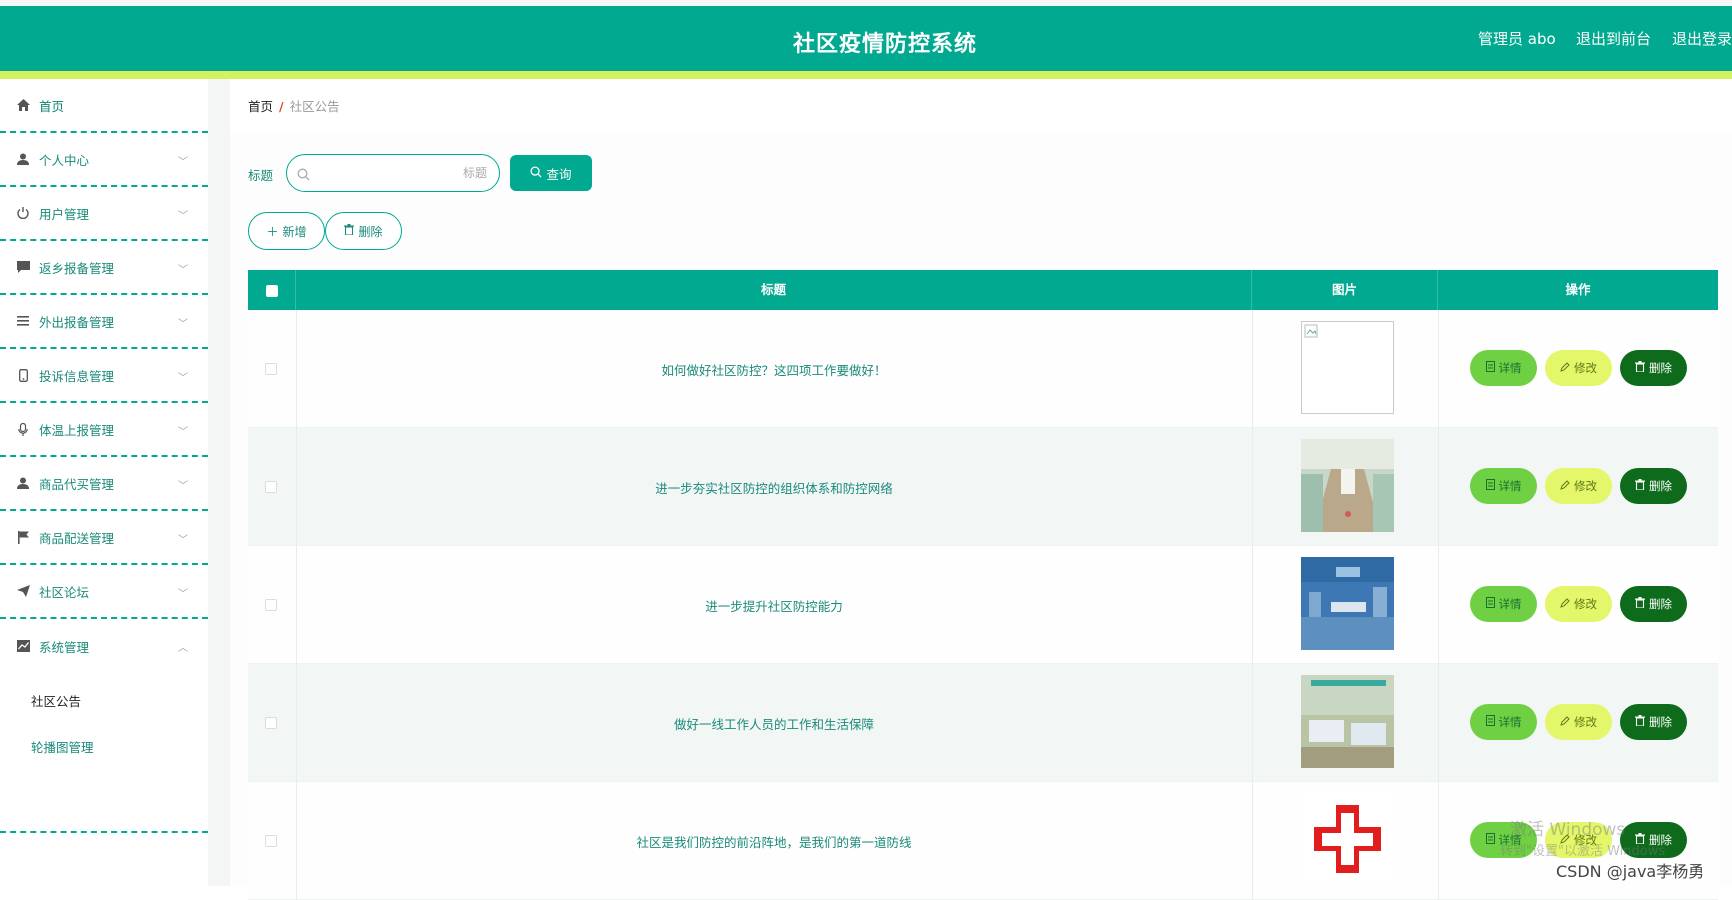 Image resolution: width=1732 pixels, height=900 pixels. What do you see at coordinates (1347, 721) in the screenshot?
I see `hospital-ward-photo` at bounding box center [1347, 721].